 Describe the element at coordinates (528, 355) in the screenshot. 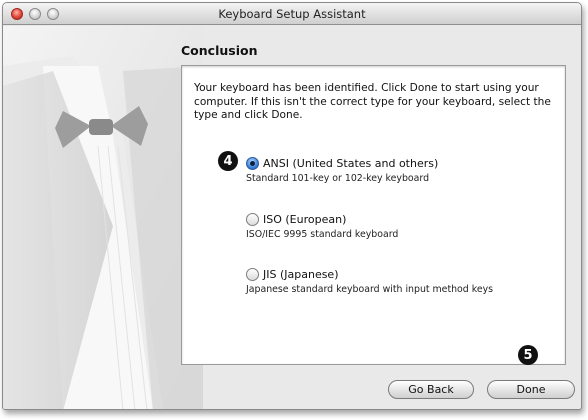

I see `callout-badge-5: 5` at that location.